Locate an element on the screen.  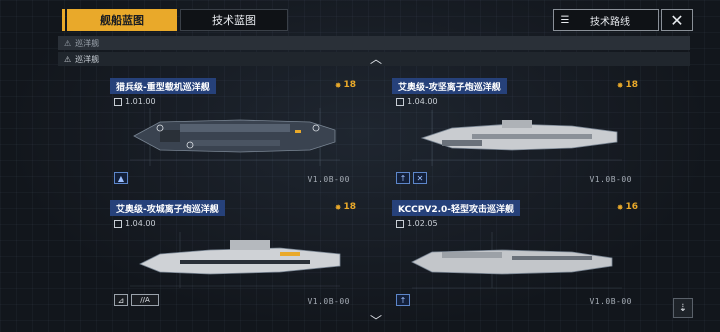
tab-tech-blueprint: 技术蓝图 is located at coordinates (234, 20).